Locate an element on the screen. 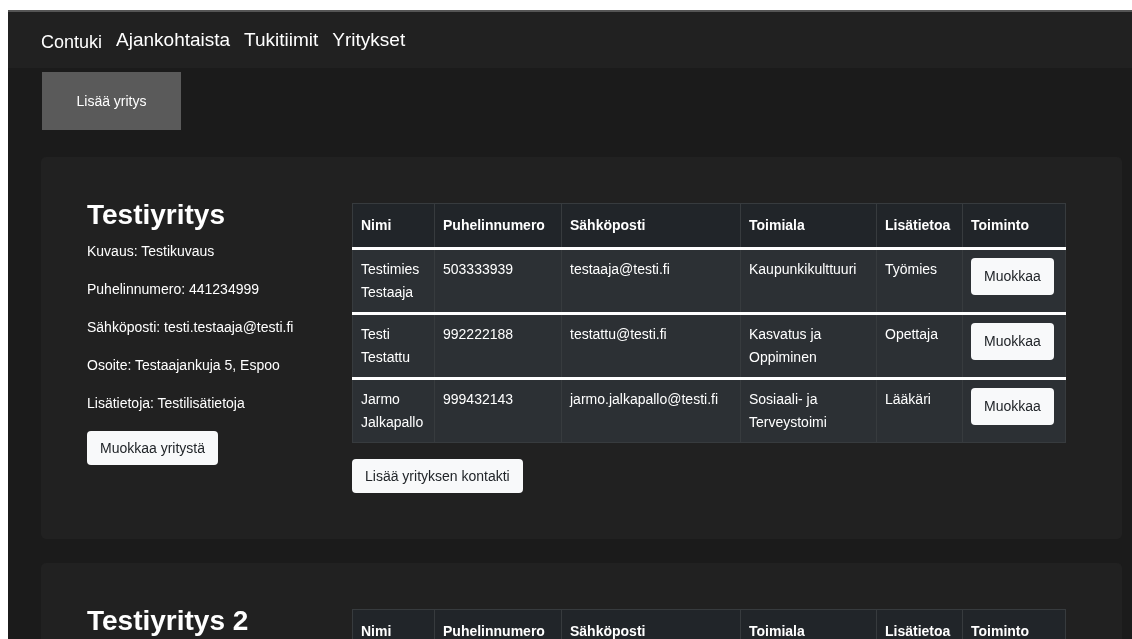 This screenshot has height=639, width=1132. add-company-button: Lisää yritys is located at coordinates (111, 101).